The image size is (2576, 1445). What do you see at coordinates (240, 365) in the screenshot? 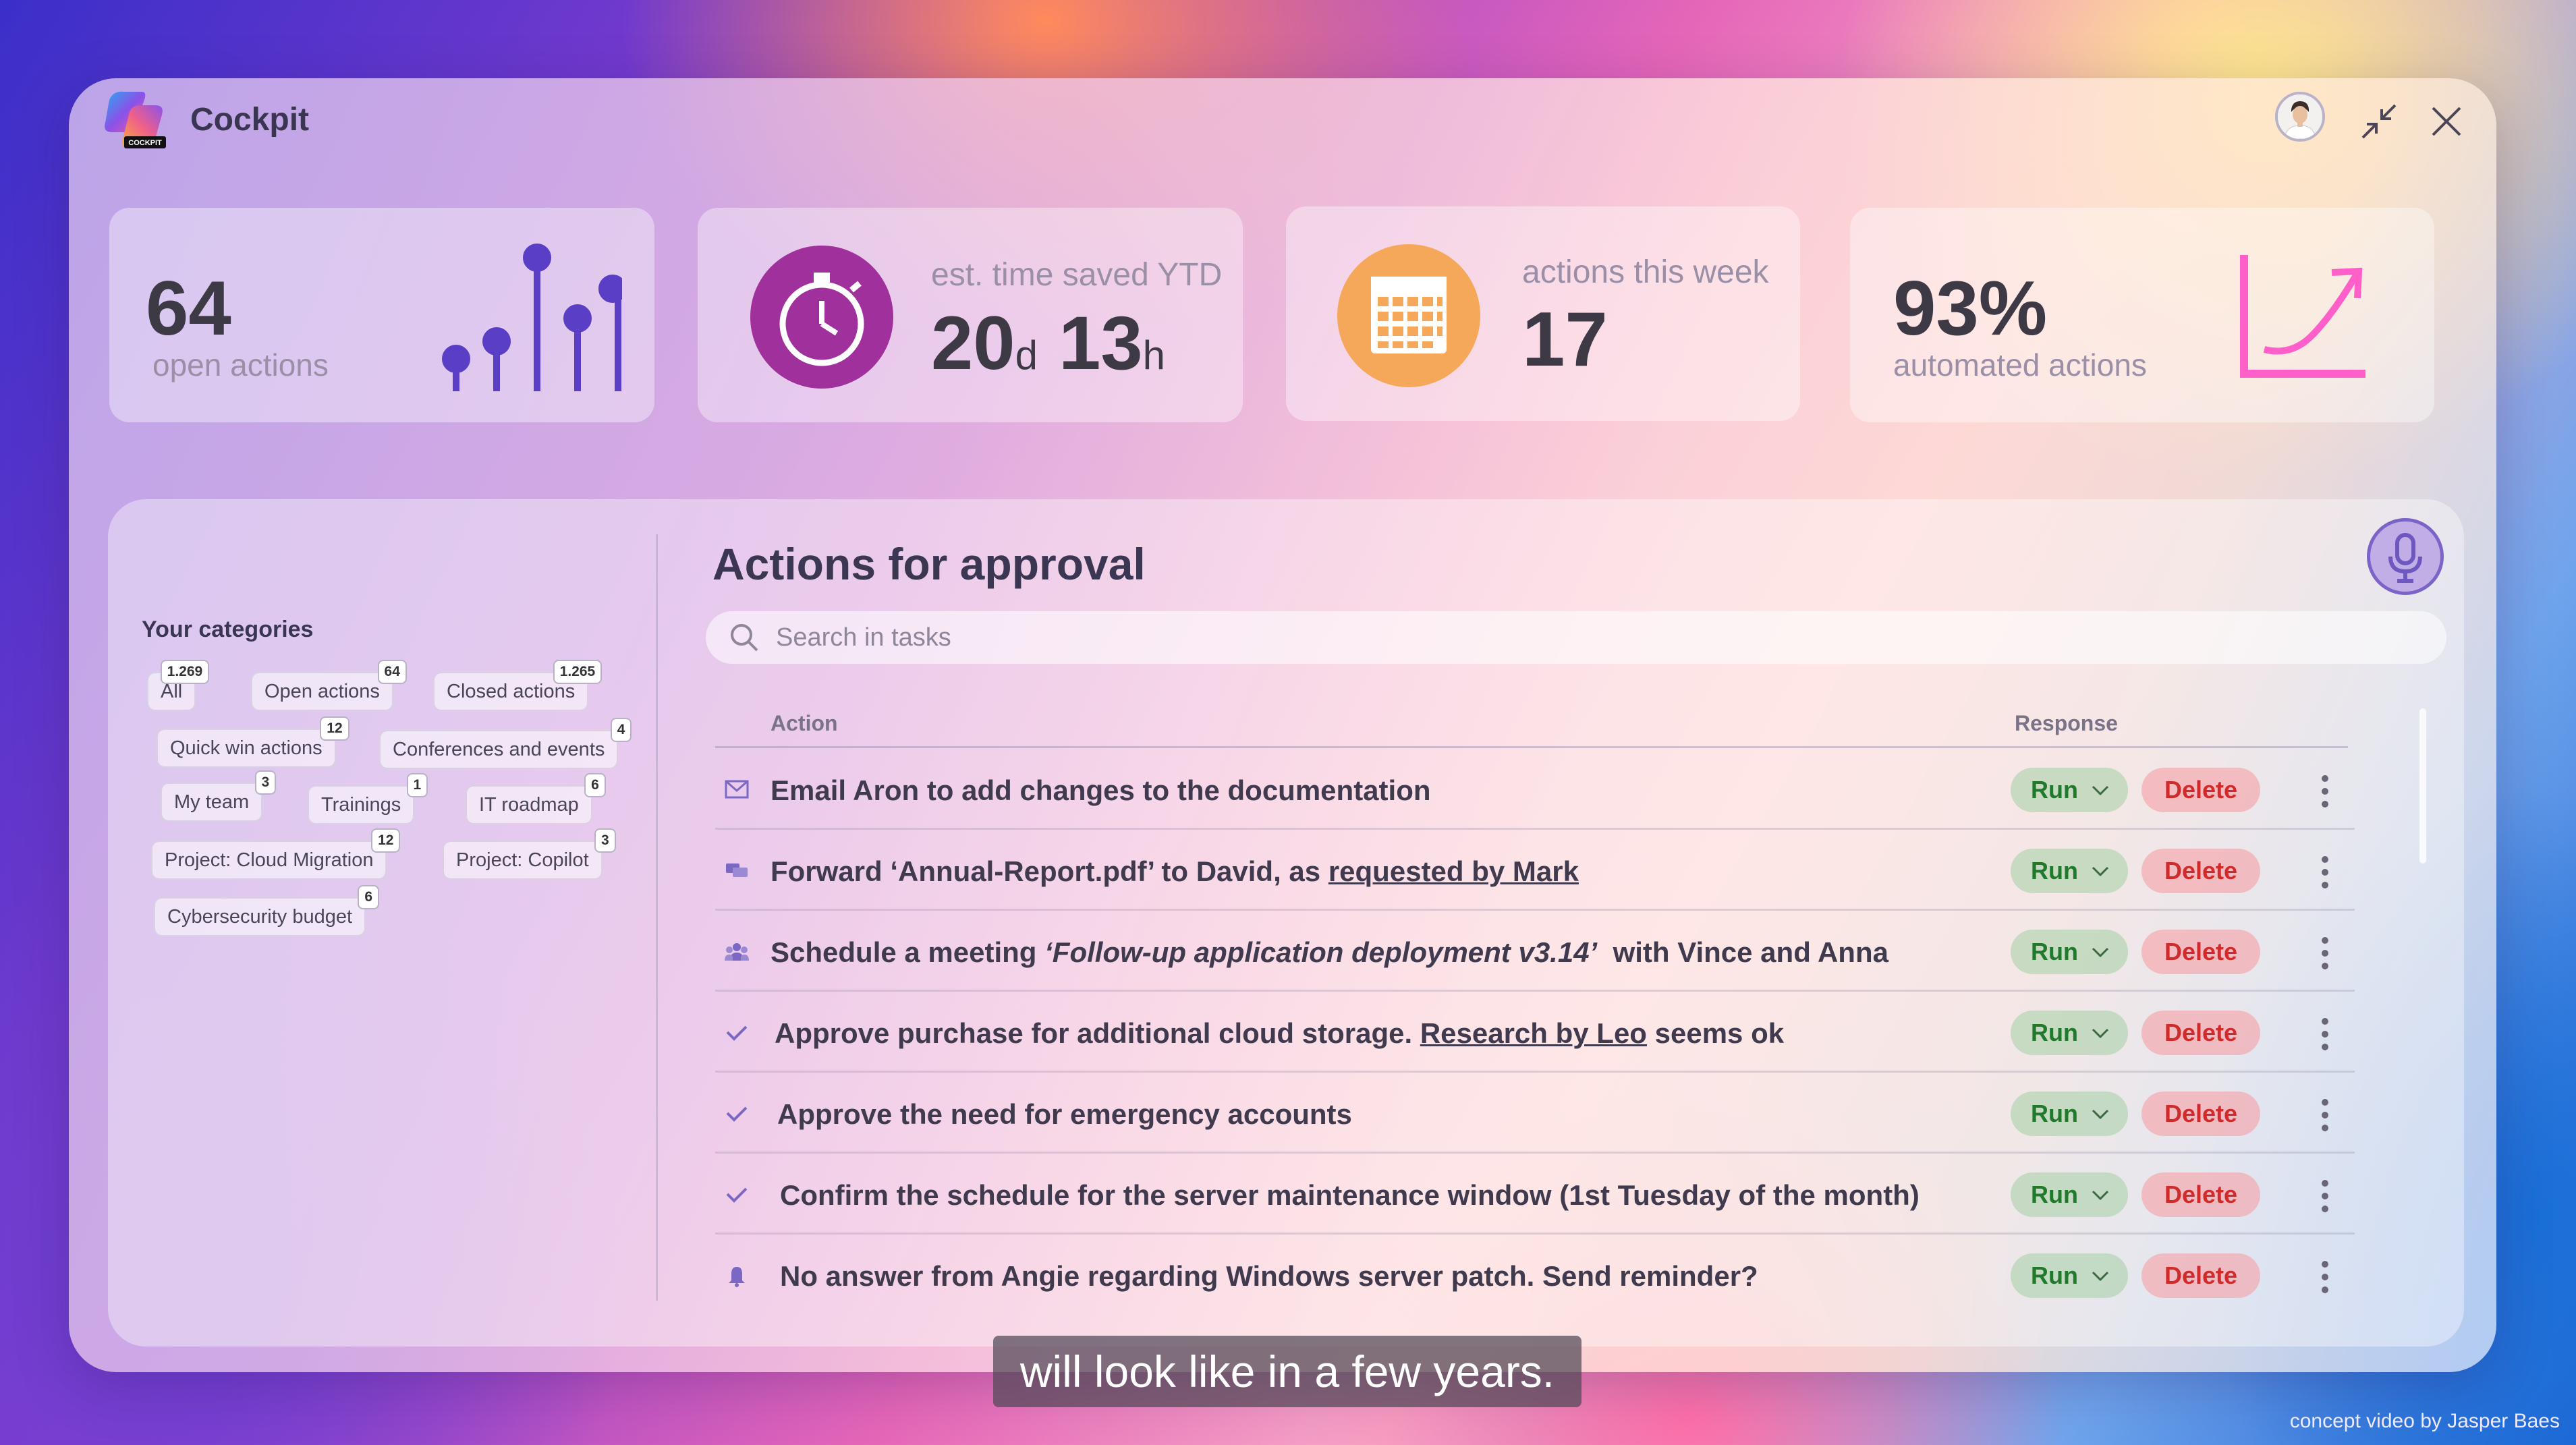
I see `open-actions-label: open actions` at bounding box center [240, 365].